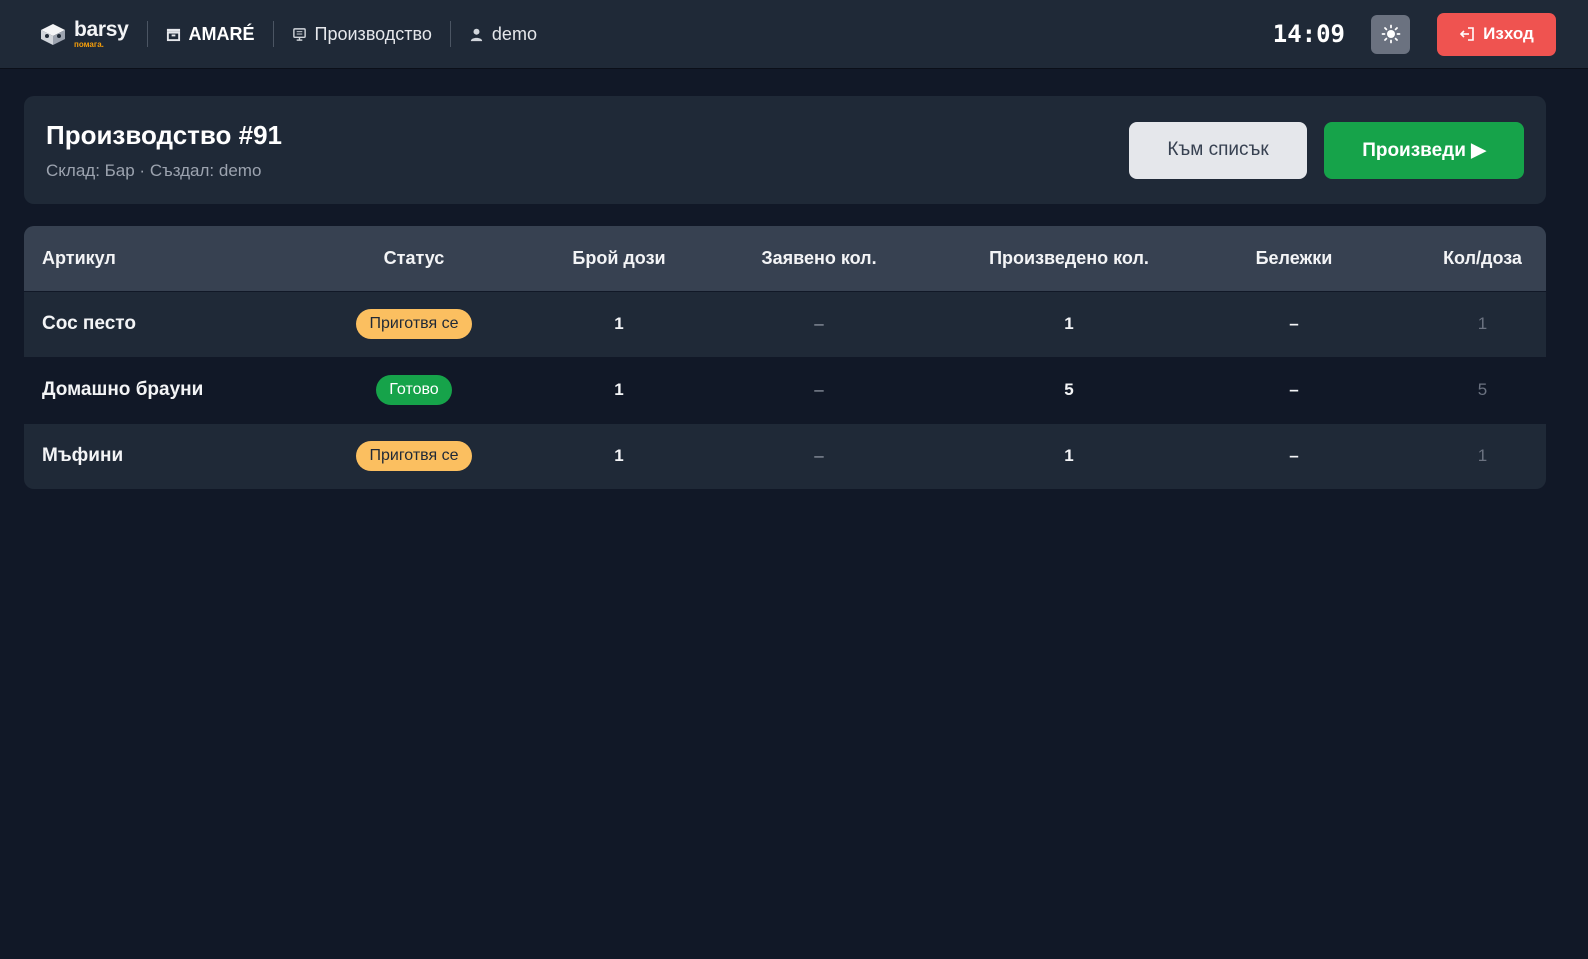 This screenshot has width=1588, height=959. I want to click on user-menu: demo, so click(503, 34).